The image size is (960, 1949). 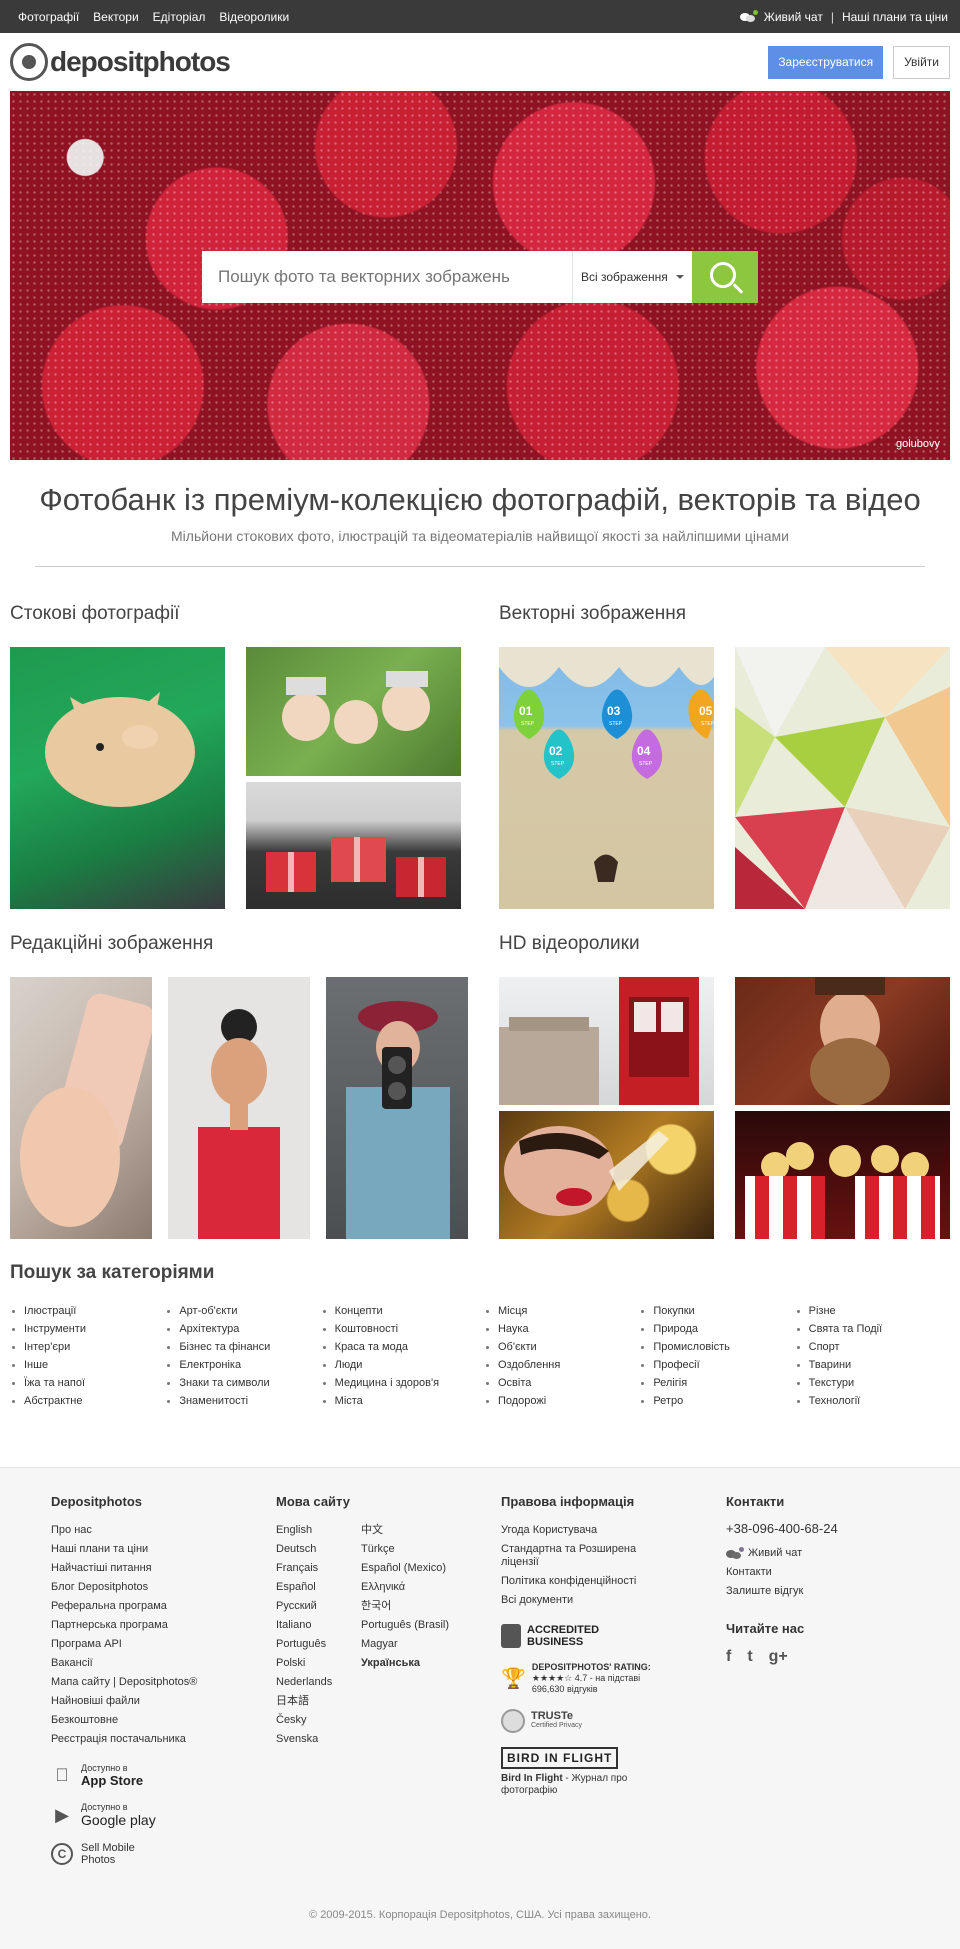 What do you see at coordinates (716, 1383) in the screenshot?
I see `category-link: Релігія` at bounding box center [716, 1383].